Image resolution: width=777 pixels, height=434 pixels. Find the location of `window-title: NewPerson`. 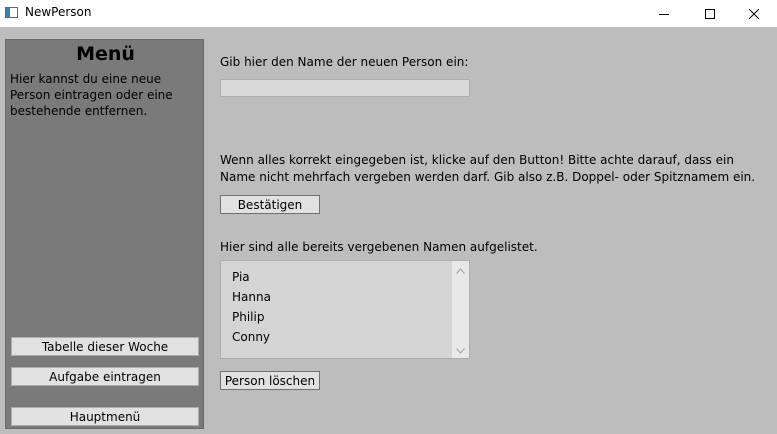

window-title: NewPerson is located at coordinates (58, 12).